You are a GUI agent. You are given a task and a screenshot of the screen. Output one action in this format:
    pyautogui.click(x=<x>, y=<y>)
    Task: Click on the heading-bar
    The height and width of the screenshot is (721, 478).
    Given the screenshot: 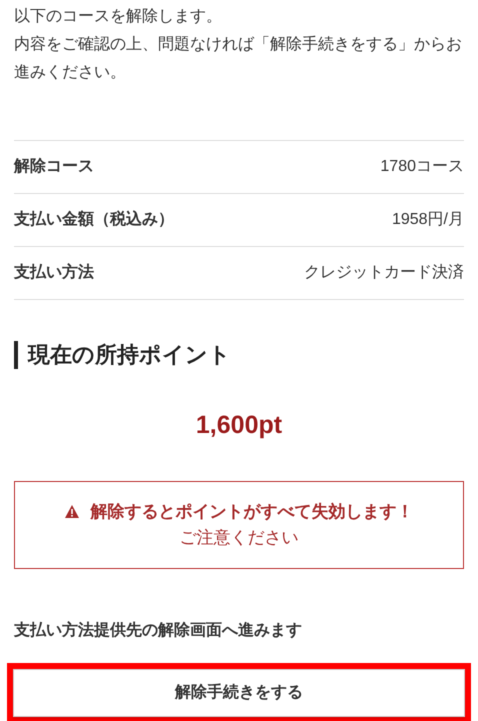 What is the action you would take?
    pyautogui.click(x=16, y=354)
    